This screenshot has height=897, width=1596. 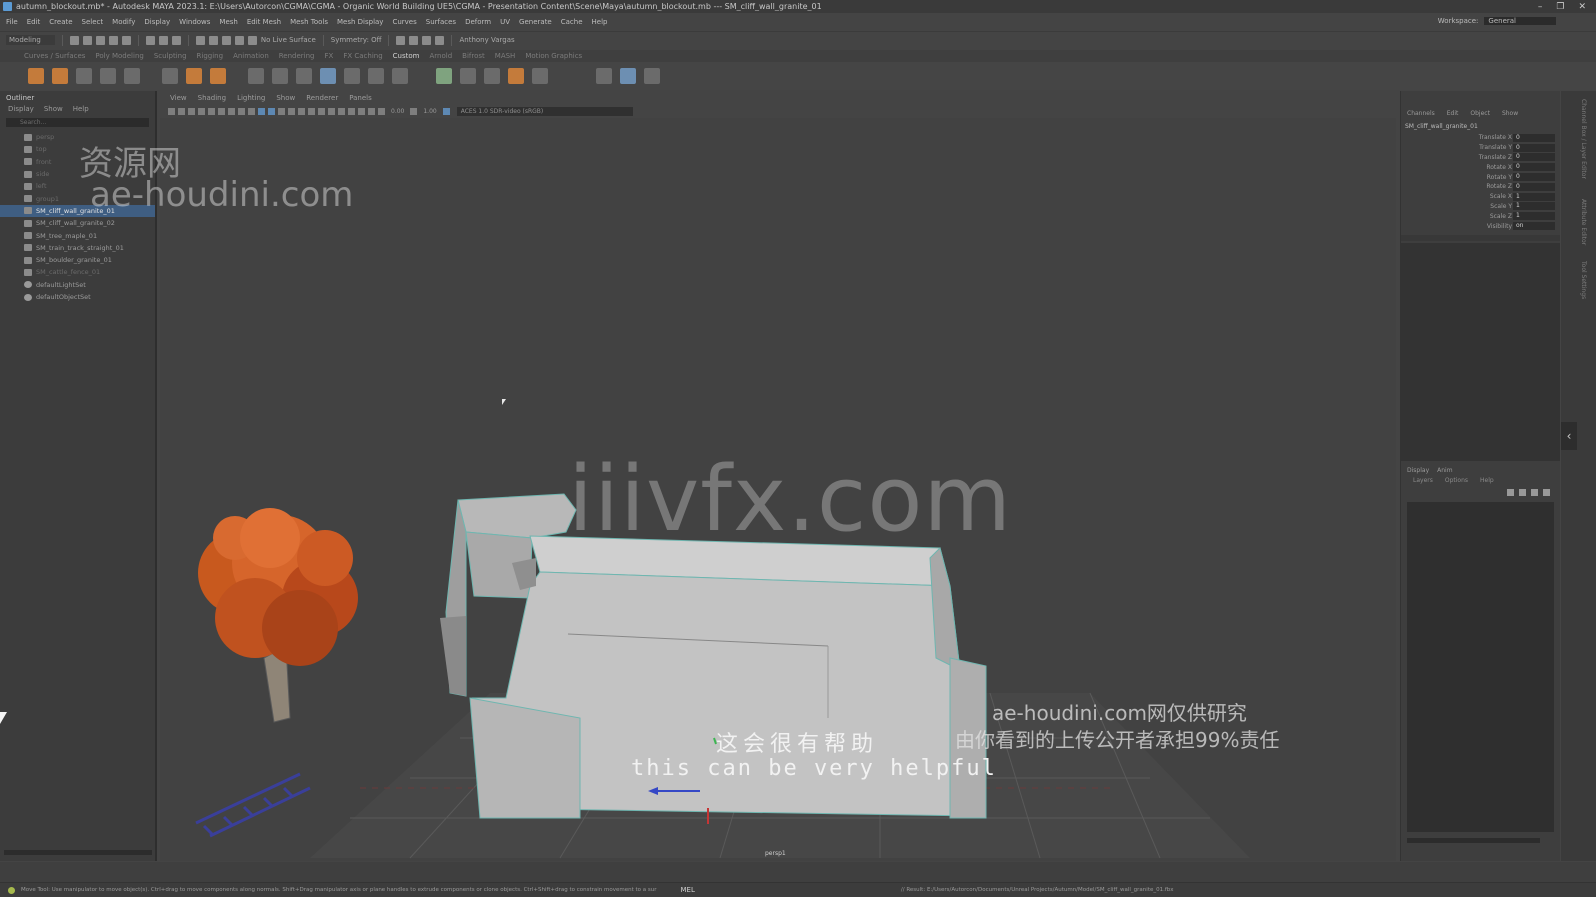 I want to click on channel-attribute-row: Translate Y0, so click(x=1480, y=148).